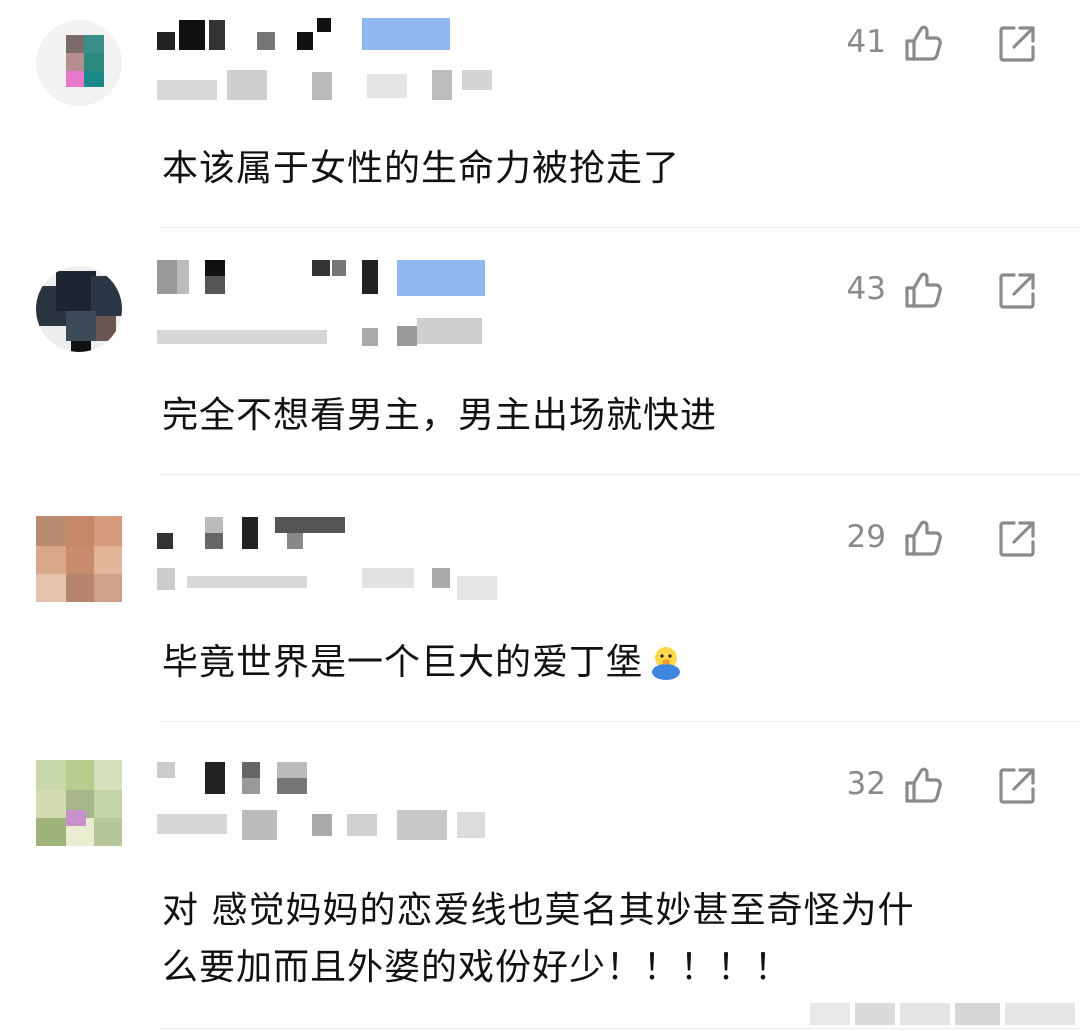 Image resolution: width=1080 pixels, height=1031 pixels. Describe the element at coordinates (866, 784) in the screenshot. I see `like-count: 32` at that location.